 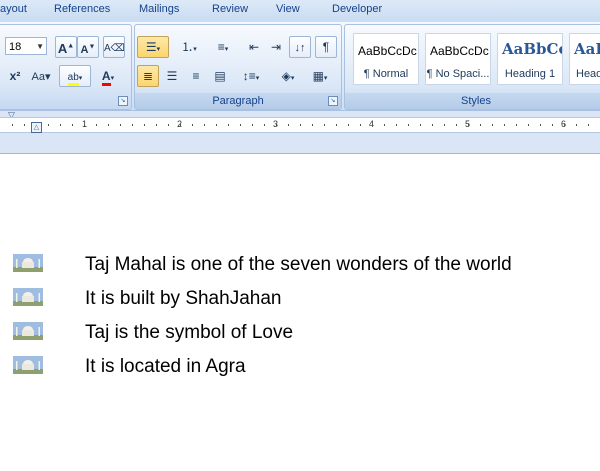 I want to click on decrease-indent-icon: ⇤, so click(x=254, y=47).